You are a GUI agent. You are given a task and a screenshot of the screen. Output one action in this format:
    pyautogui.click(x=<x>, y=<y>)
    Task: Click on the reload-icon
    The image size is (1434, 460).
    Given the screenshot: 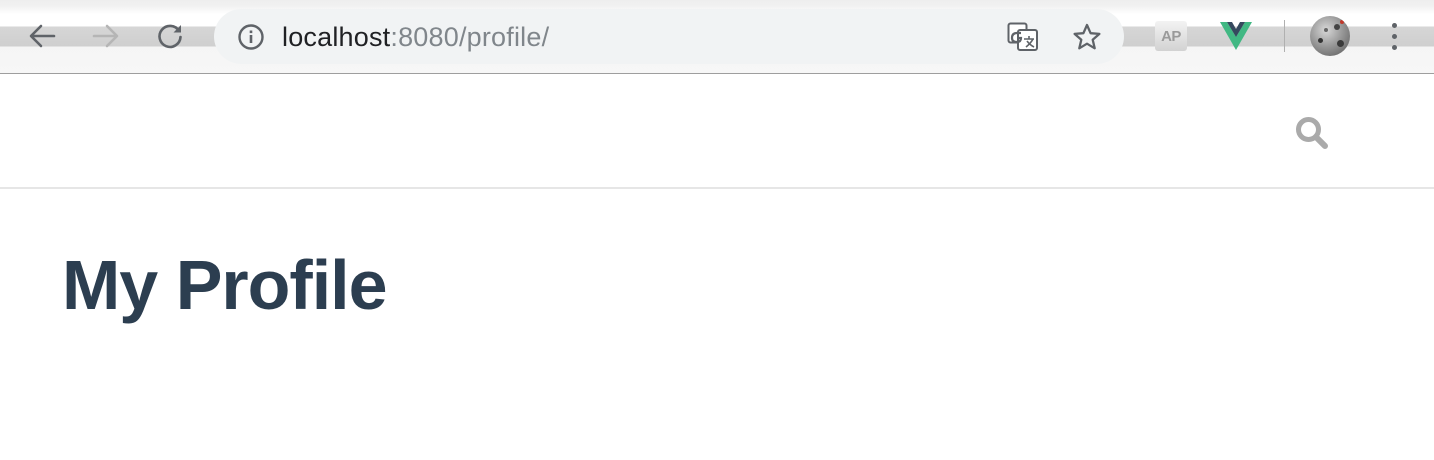 What is the action you would take?
    pyautogui.click(x=170, y=36)
    